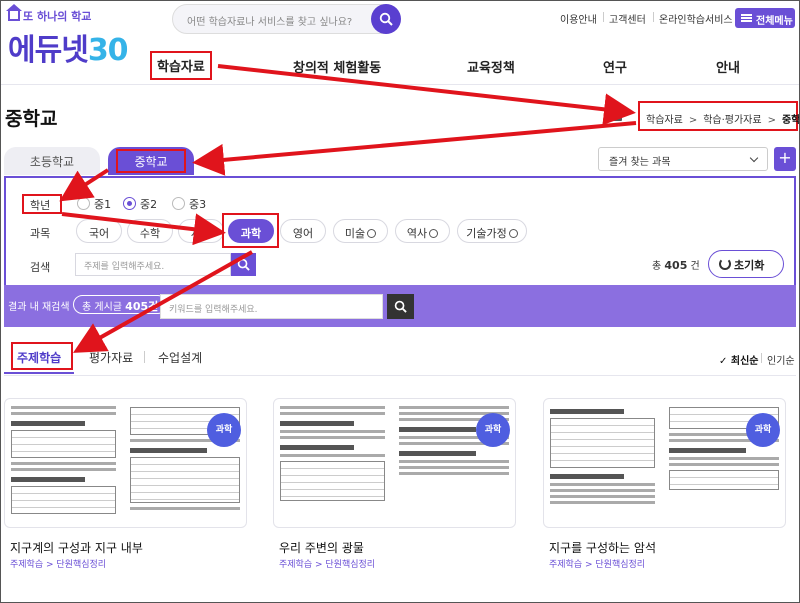 The height and width of the screenshot is (603, 800). Describe the element at coordinates (492, 231) in the screenshot. I see `subject-chip-tech-home: 기술가정` at that location.